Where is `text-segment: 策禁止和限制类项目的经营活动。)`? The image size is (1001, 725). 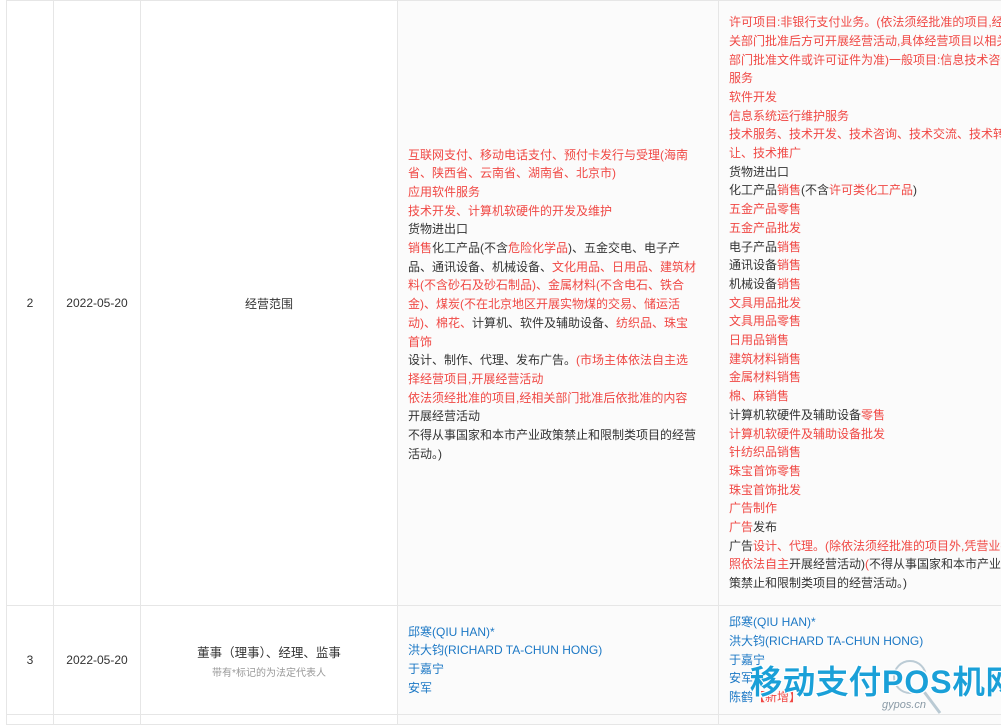
text-segment: 策禁止和限制类项目的经营活动。) is located at coordinates (818, 583).